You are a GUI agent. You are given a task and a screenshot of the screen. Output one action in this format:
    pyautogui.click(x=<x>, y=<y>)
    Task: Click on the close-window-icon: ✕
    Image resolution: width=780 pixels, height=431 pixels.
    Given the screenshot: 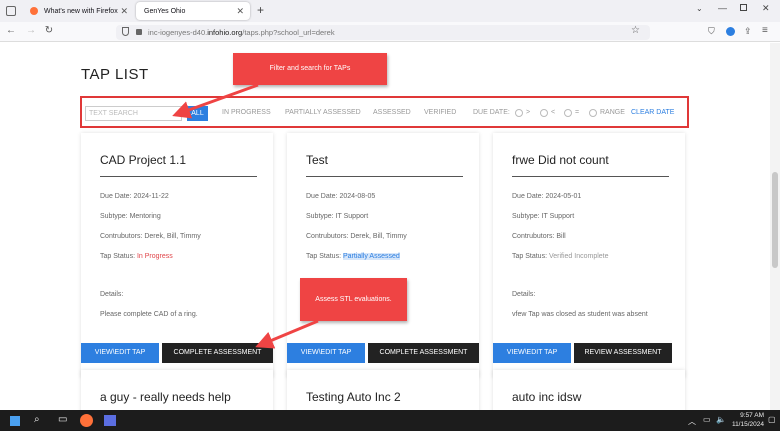 What is the action you would take?
    pyautogui.click(x=766, y=8)
    